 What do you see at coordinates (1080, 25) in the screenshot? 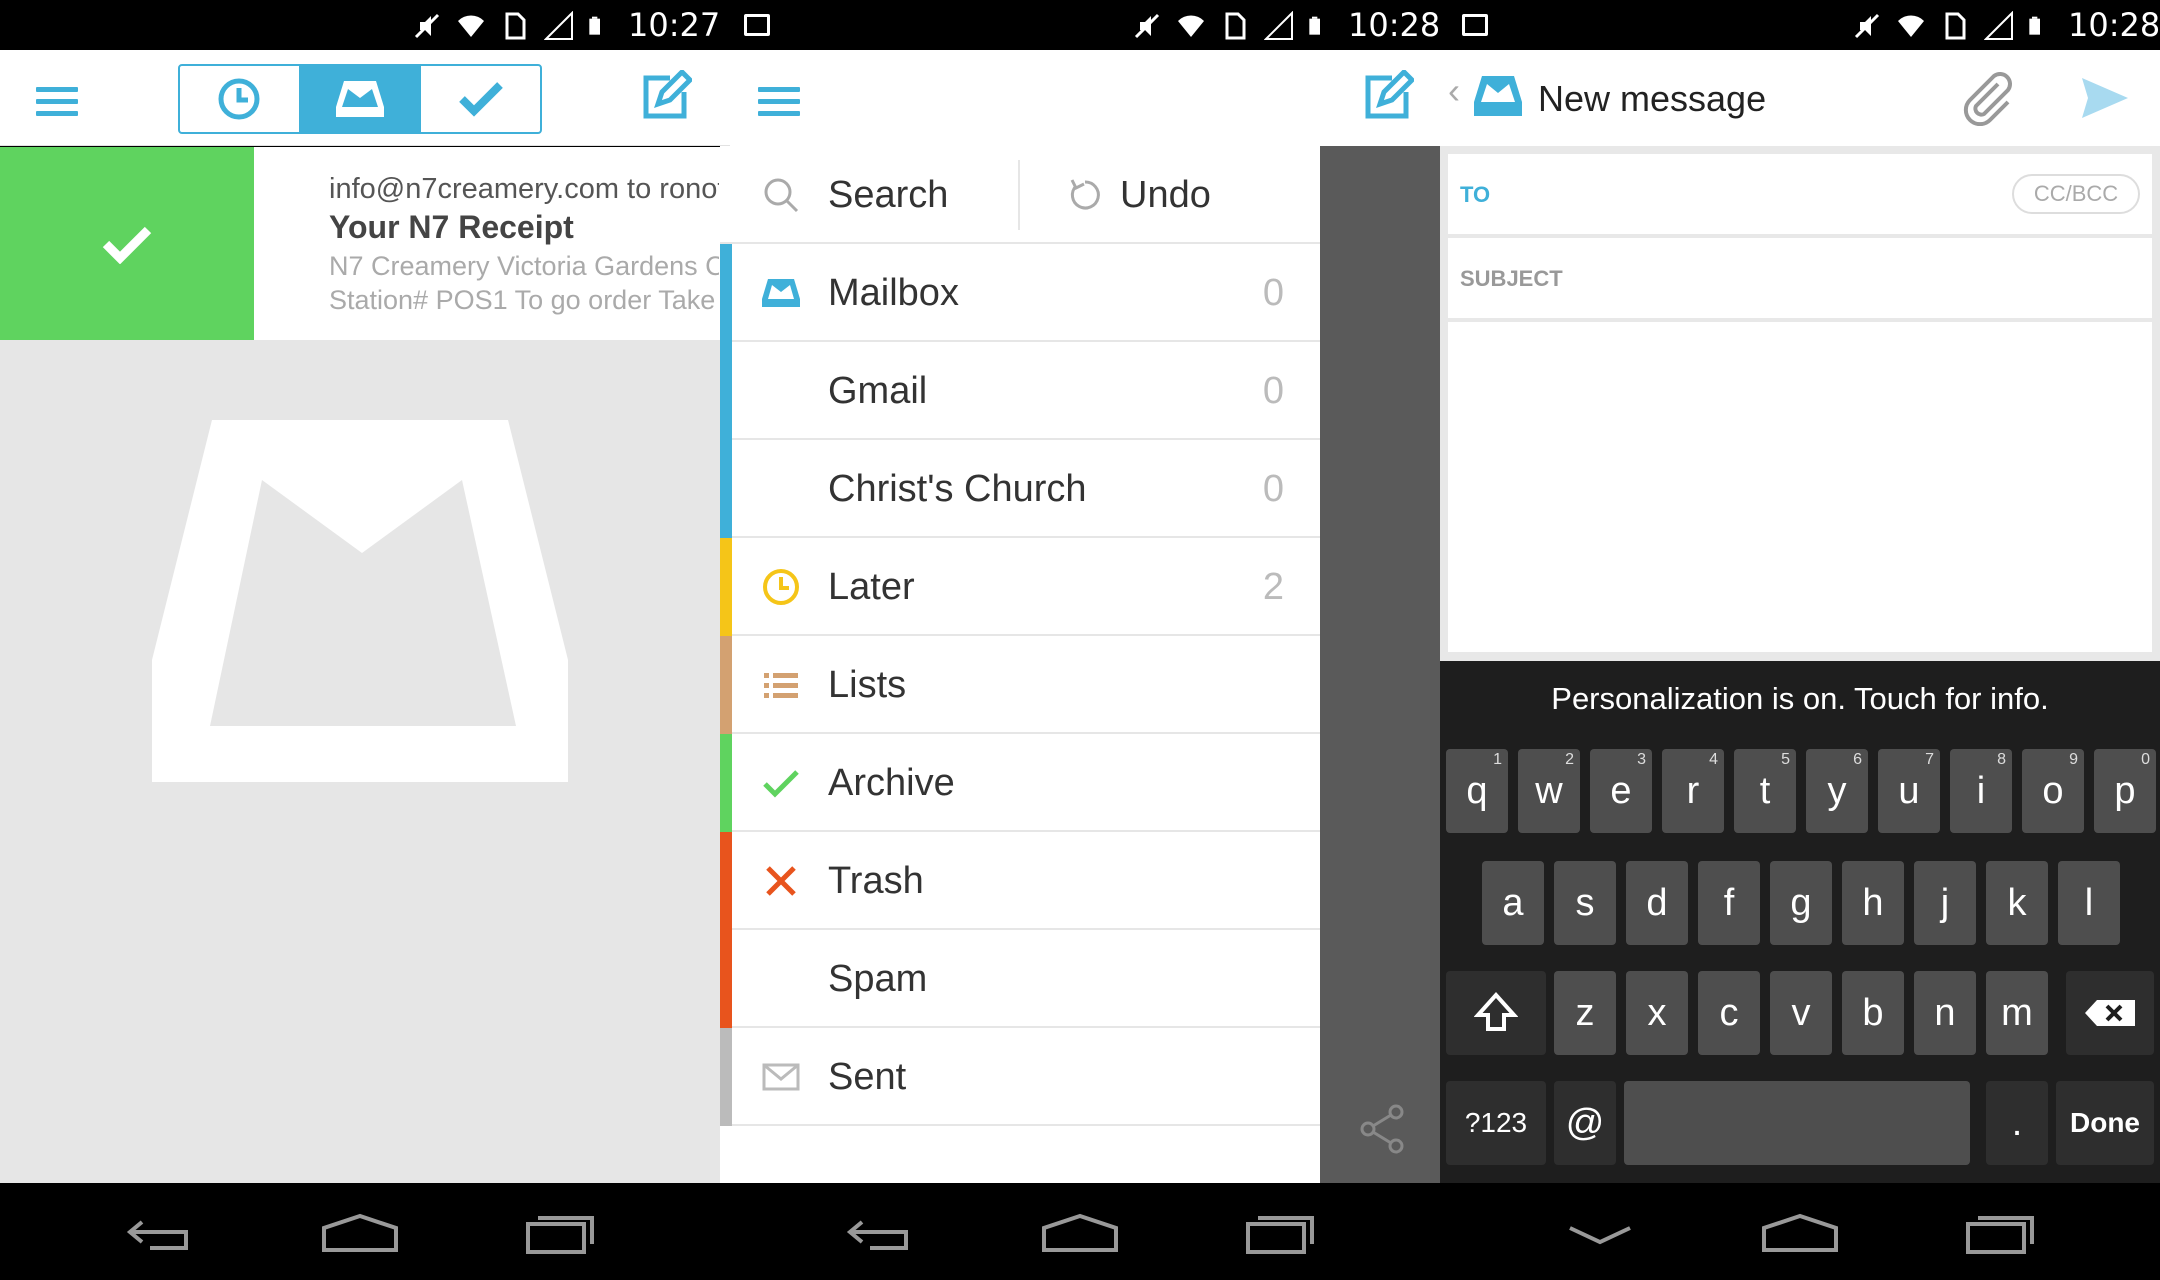
I see `status-bar` at bounding box center [1080, 25].